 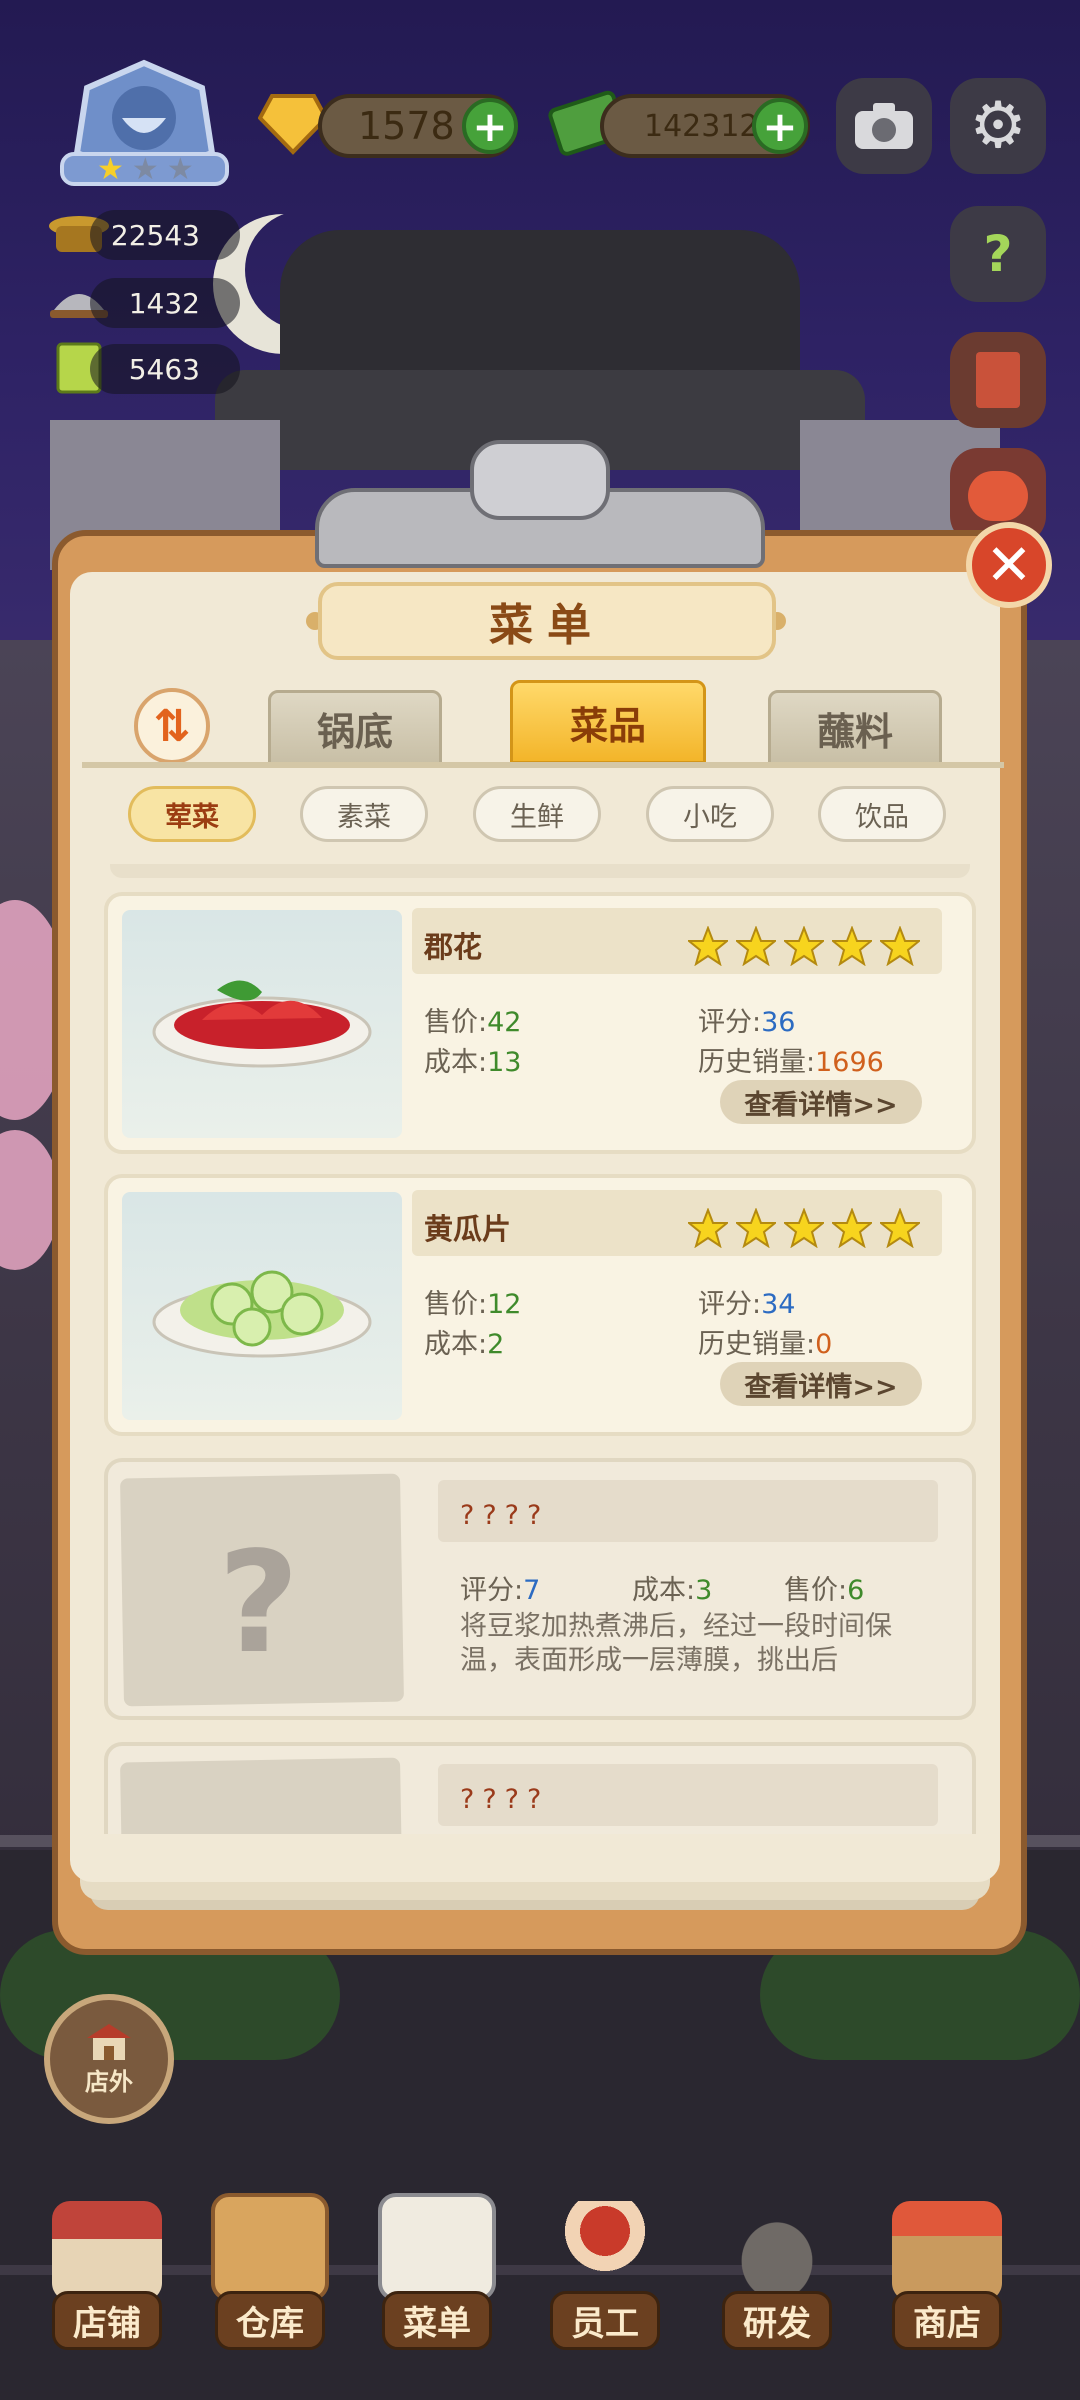 What do you see at coordinates (780, 126) in the screenshot?
I see `add-cash-button: +` at bounding box center [780, 126].